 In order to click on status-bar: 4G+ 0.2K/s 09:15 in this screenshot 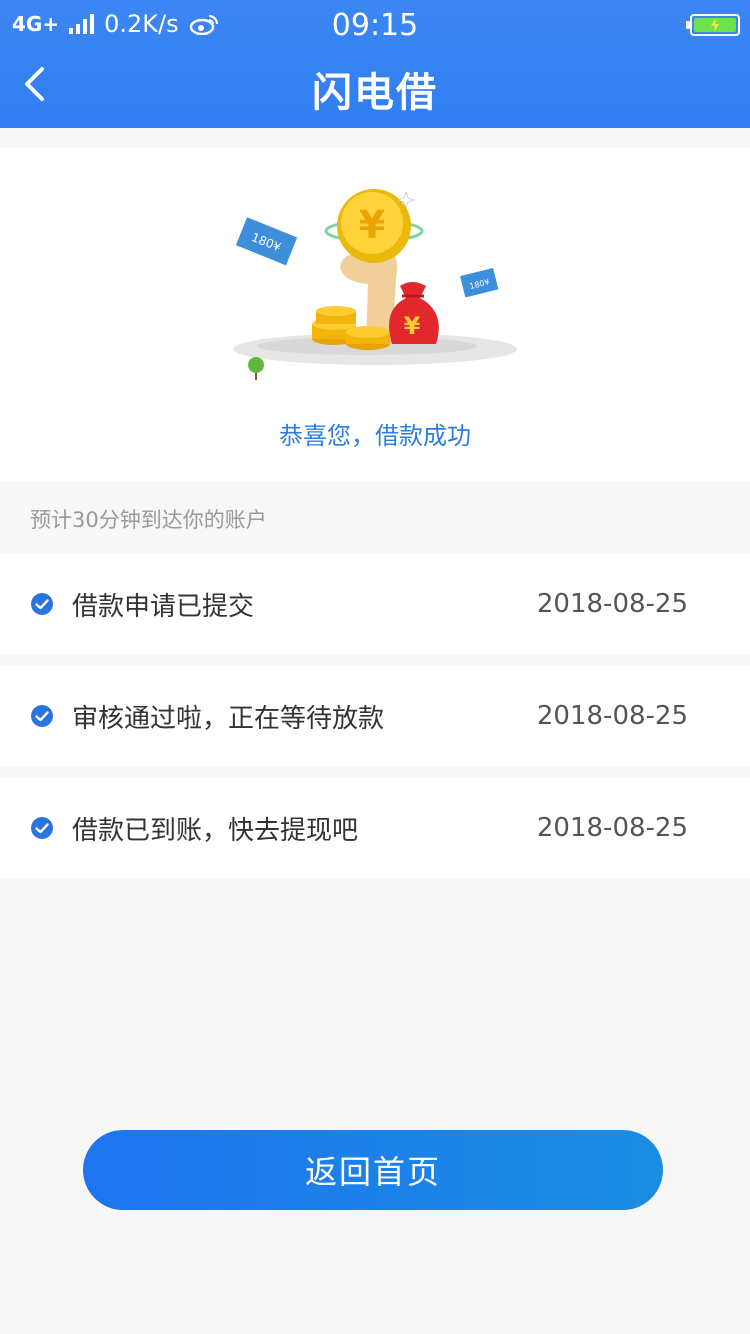, I will do `click(375, 26)`.